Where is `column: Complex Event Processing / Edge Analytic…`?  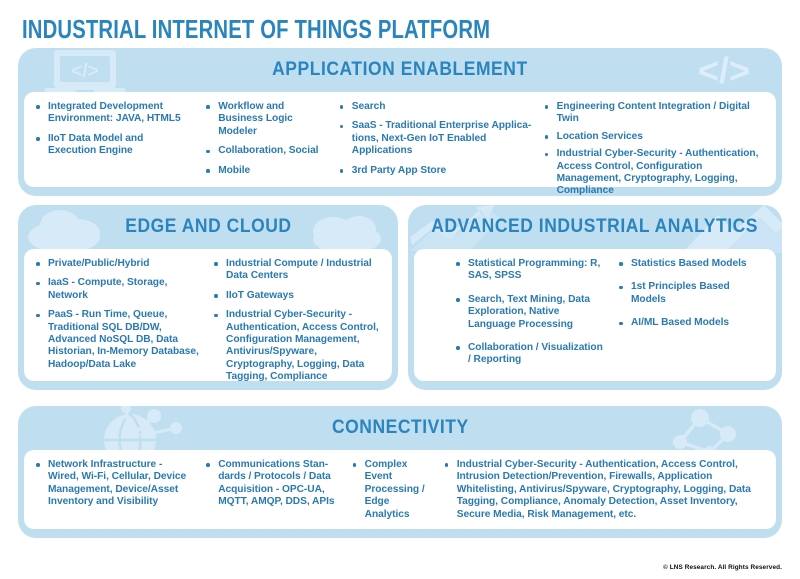
column: Complex Event Processing / Edge Analytic… is located at coordinates (391, 490).